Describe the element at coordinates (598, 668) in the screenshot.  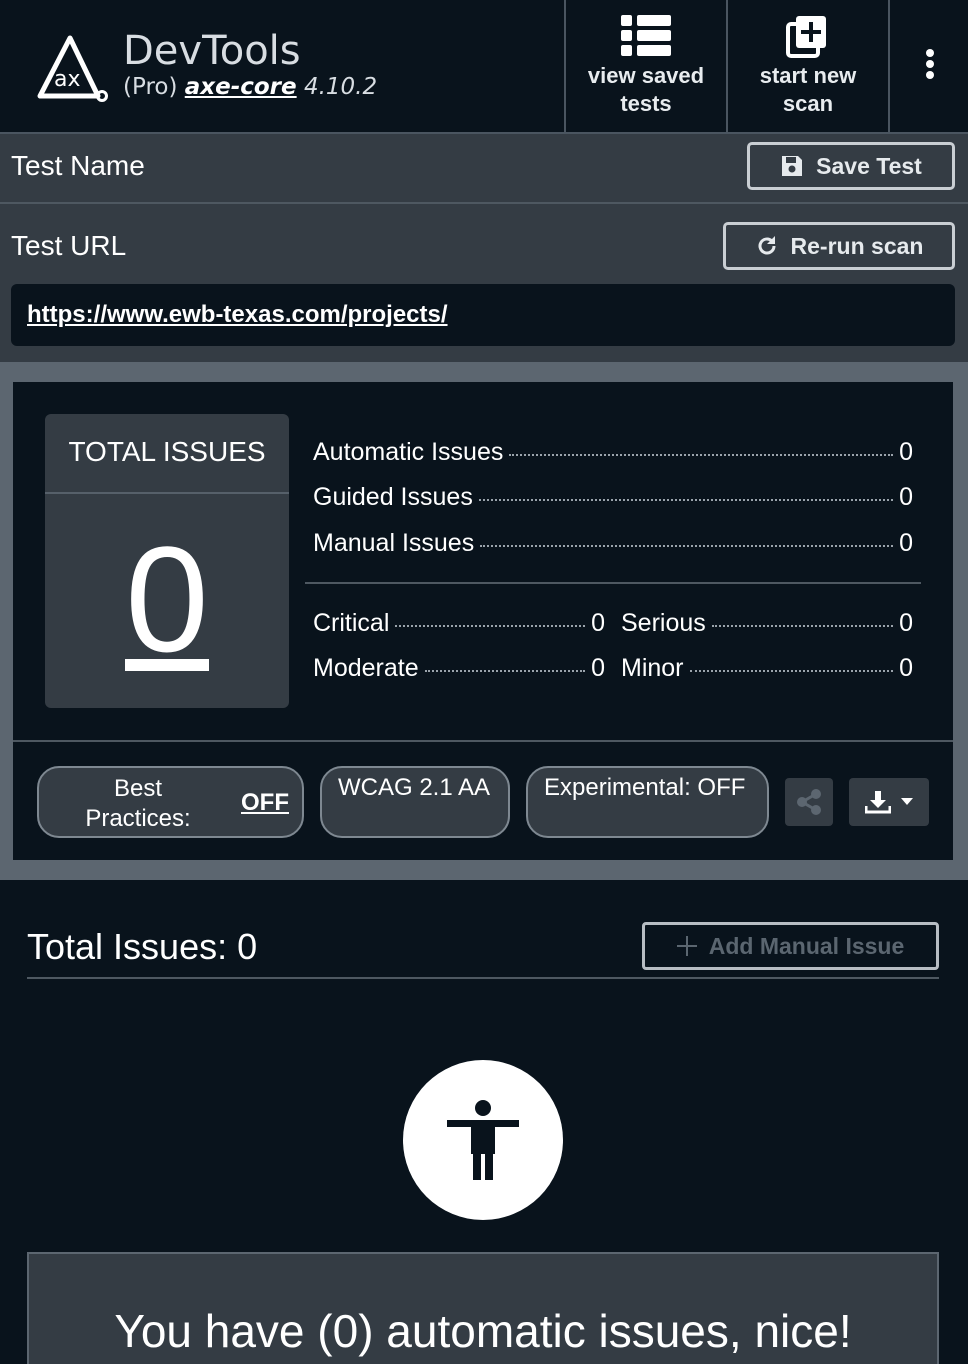
I see `moderate-count: 0` at that location.